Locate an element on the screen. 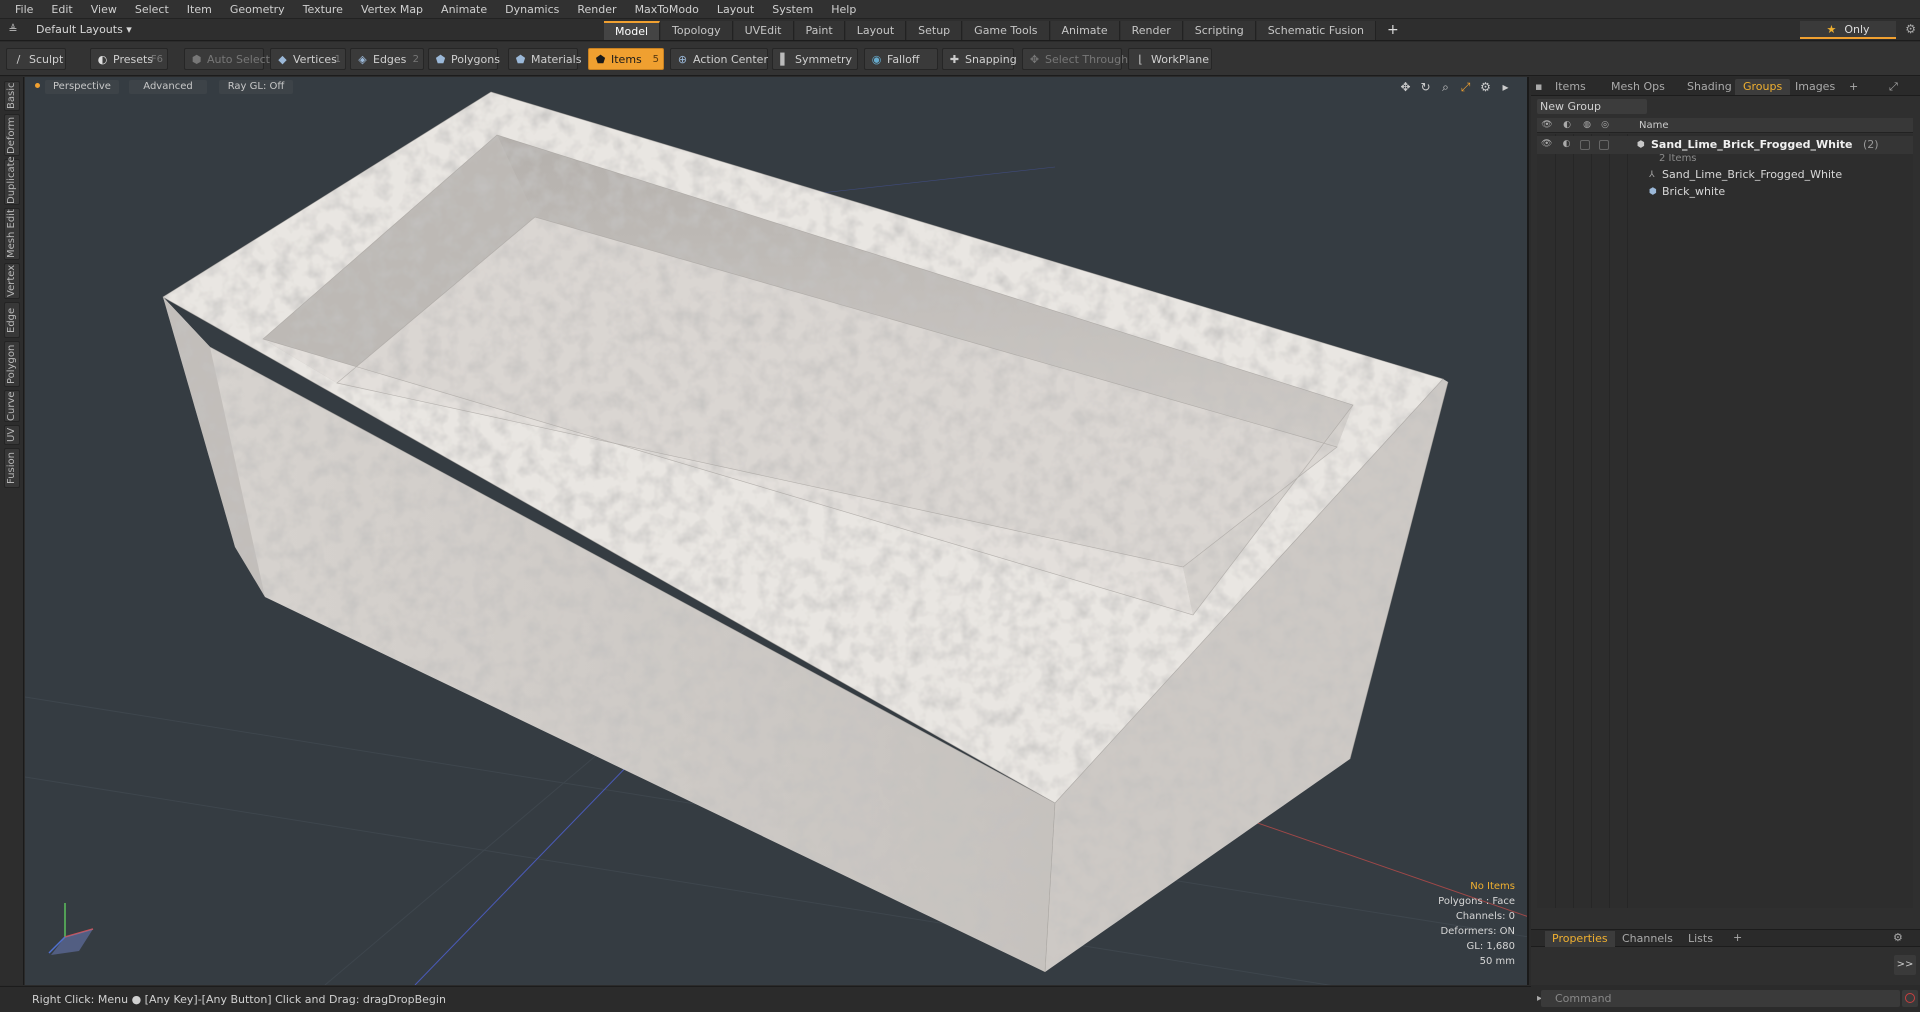 This screenshot has width=1920, height=1012. add-tab-button: + is located at coordinates (1393, 30).